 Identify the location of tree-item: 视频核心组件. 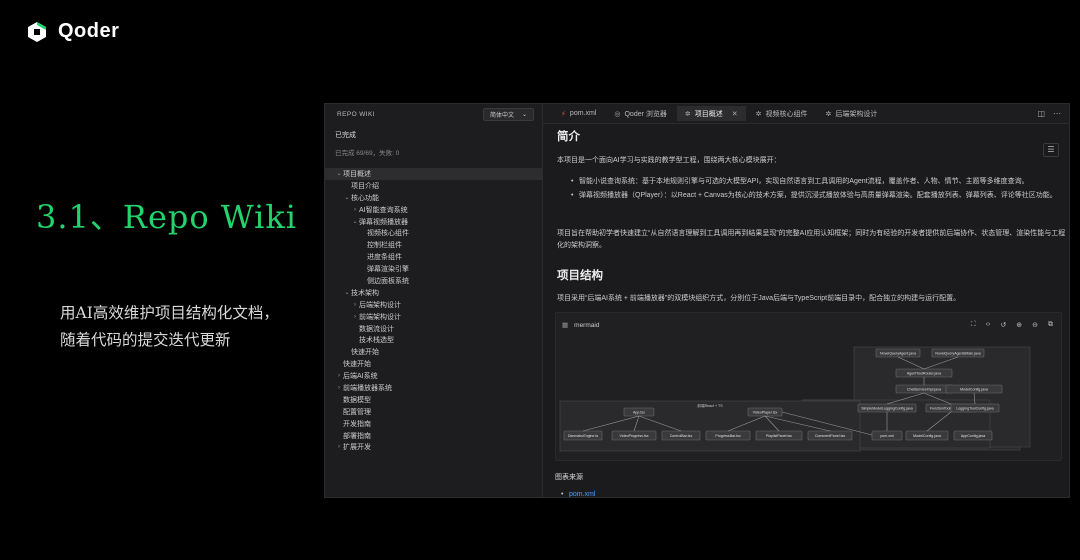
(433, 233).